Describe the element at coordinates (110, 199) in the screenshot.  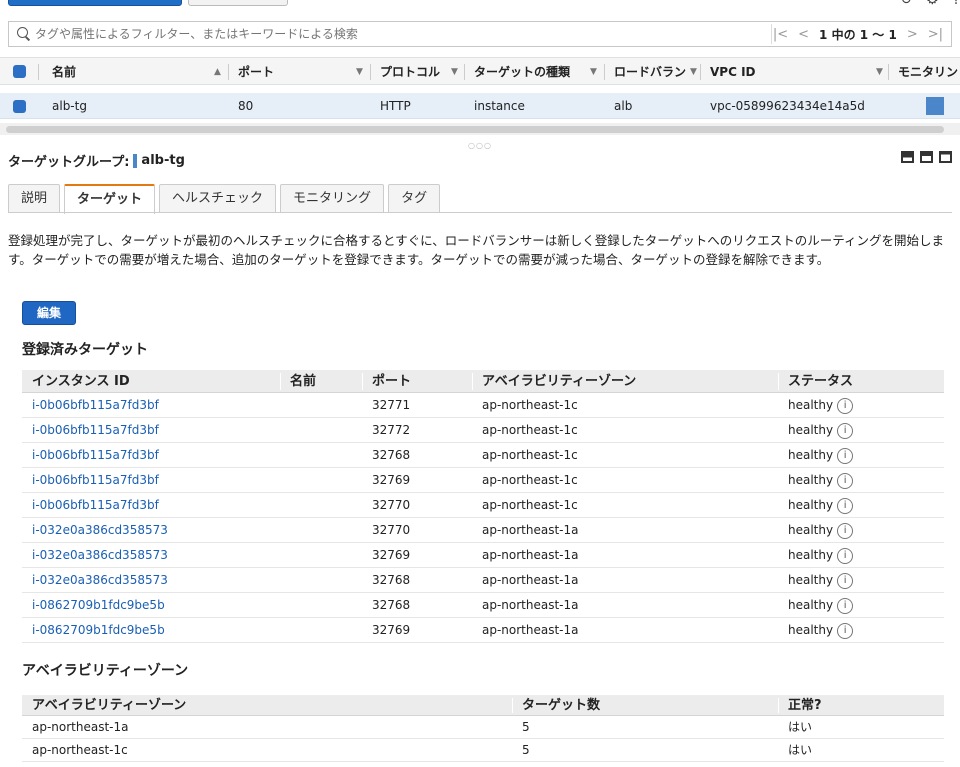
I see `tab-targets: ターゲット` at that location.